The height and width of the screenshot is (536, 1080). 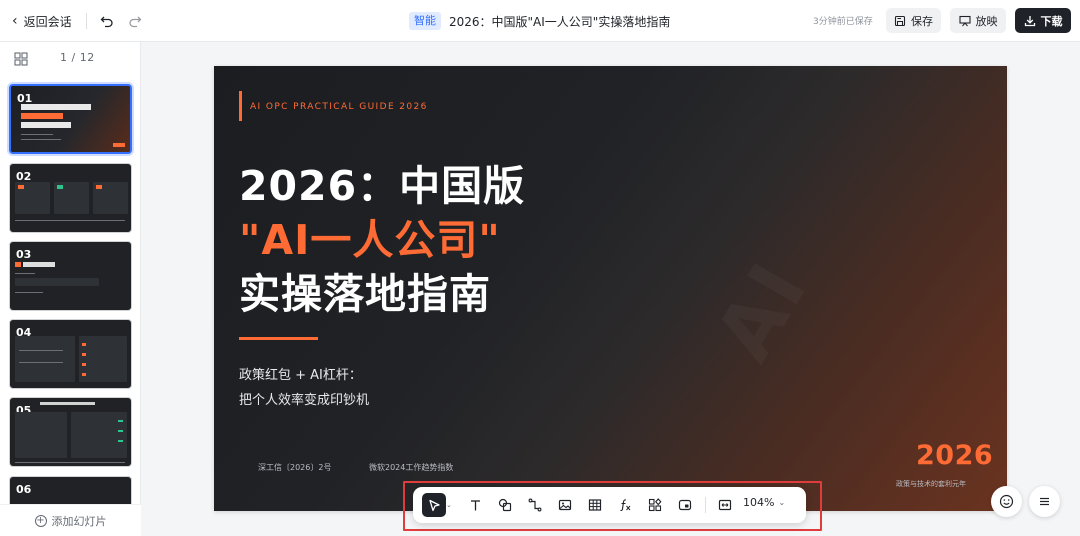 I want to click on text-icon, so click(x=475, y=504).